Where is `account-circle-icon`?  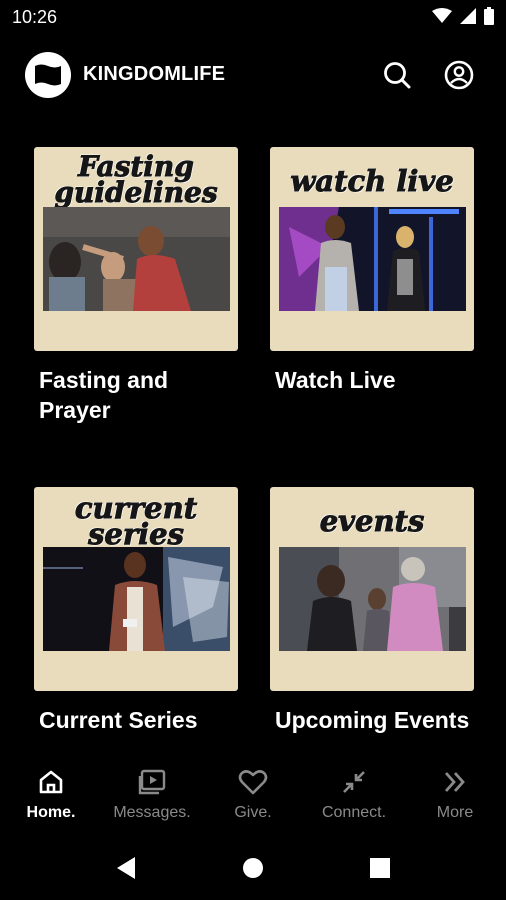 account-circle-icon is located at coordinates (459, 75).